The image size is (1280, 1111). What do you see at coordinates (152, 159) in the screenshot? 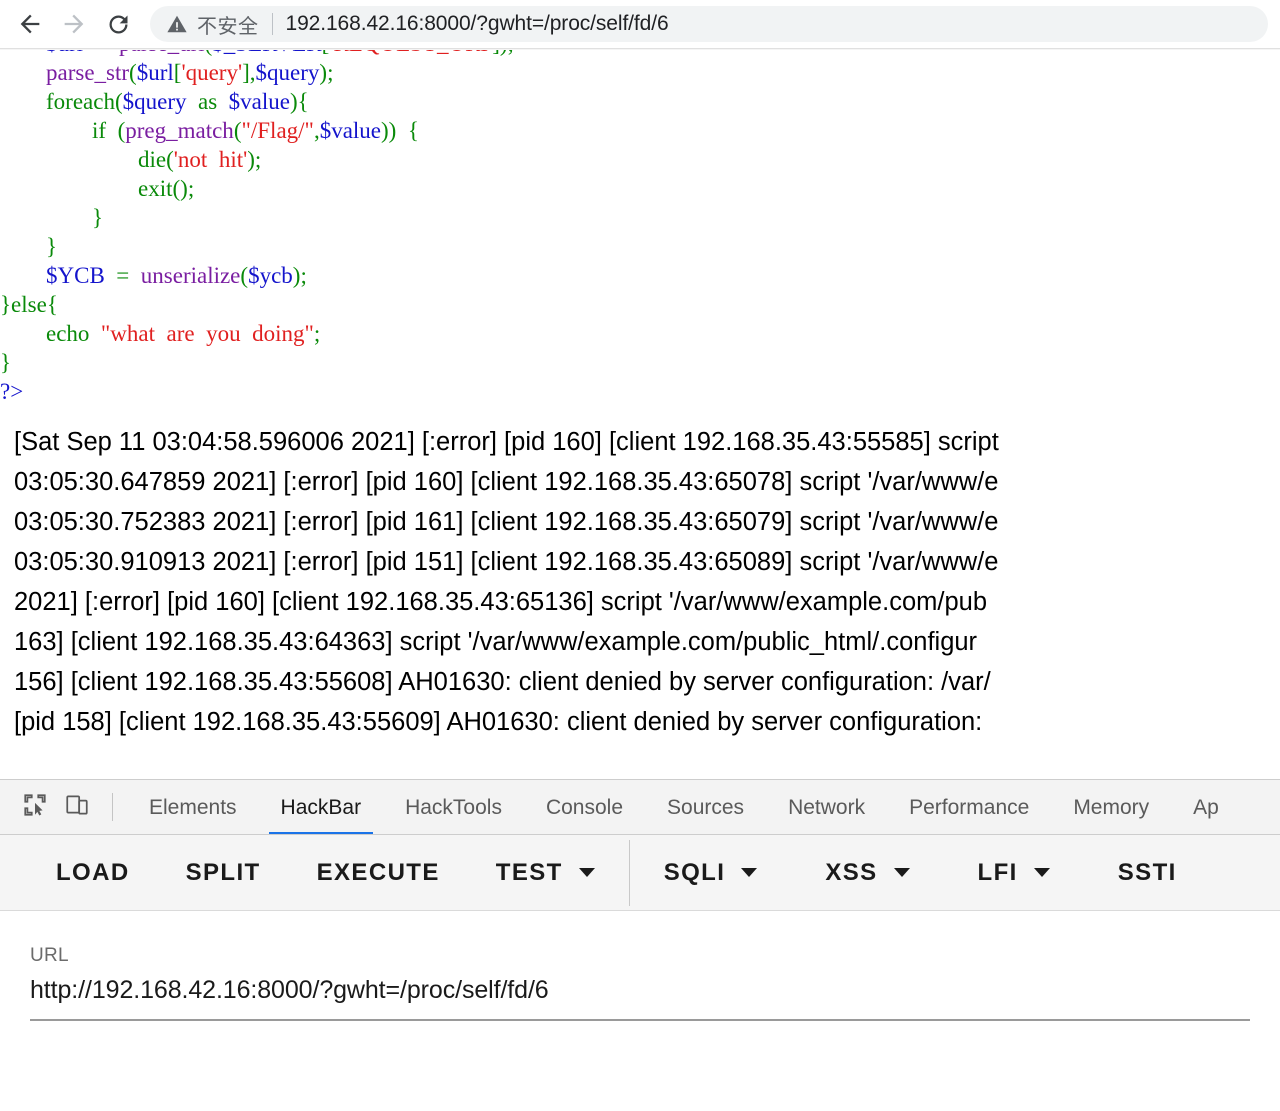
I see `code-token: die` at bounding box center [152, 159].